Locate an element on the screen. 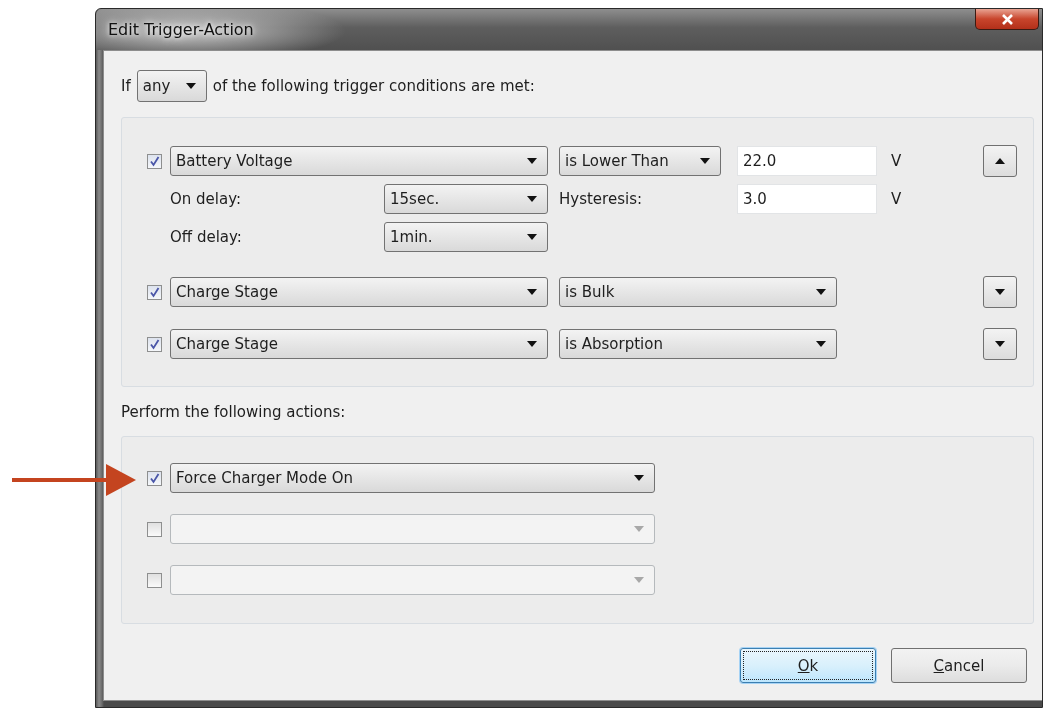 The height and width of the screenshot is (713, 1043). dropdown: 15sec. is located at coordinates (466, 199).